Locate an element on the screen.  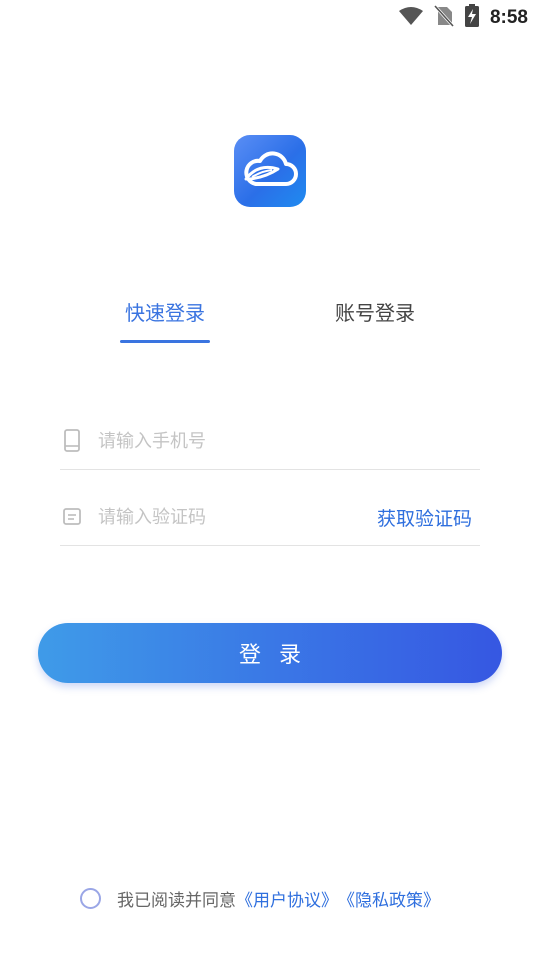
battery-charging-icon is located at coordinates (472, 18).